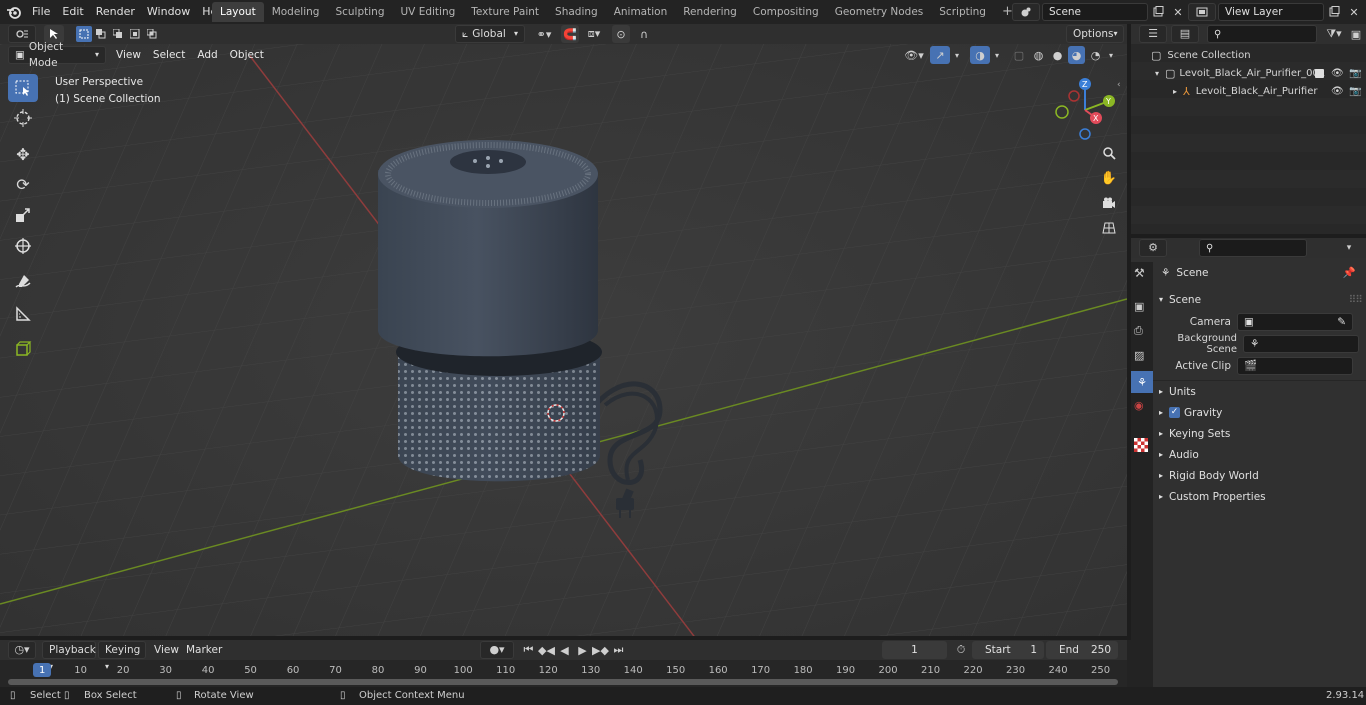 The image size is (1366, 705). I want to click on record-keyframe-icon: ●▾, so click(497, 650).